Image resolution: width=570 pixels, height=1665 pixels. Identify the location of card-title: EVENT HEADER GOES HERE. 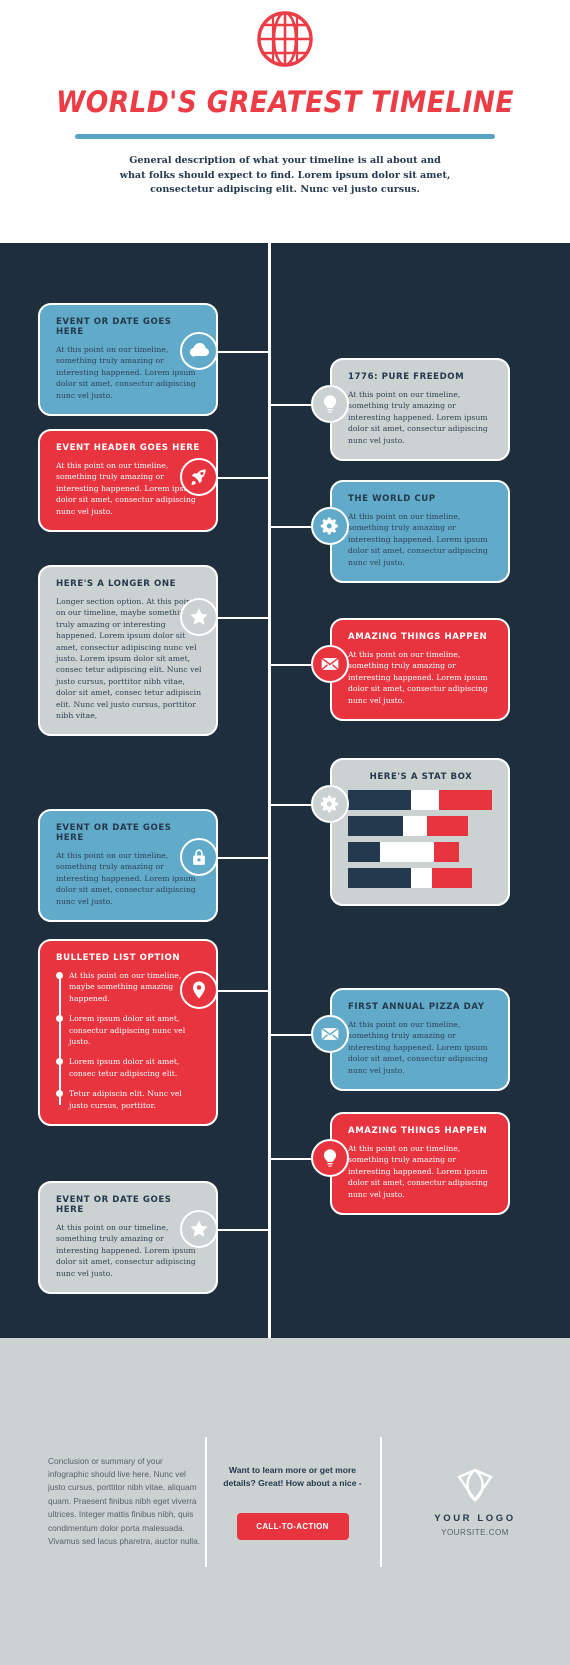
(128, 448).